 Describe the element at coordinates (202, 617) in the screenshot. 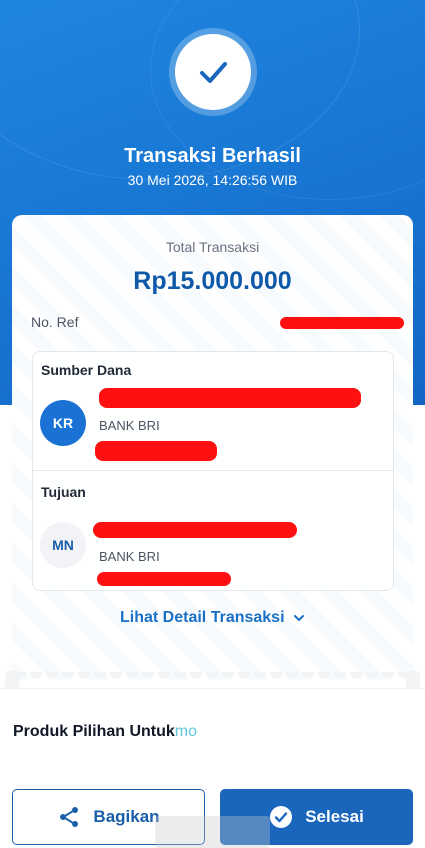

I see `detail-link-label: Lihat Detail Transaksi` at that location.